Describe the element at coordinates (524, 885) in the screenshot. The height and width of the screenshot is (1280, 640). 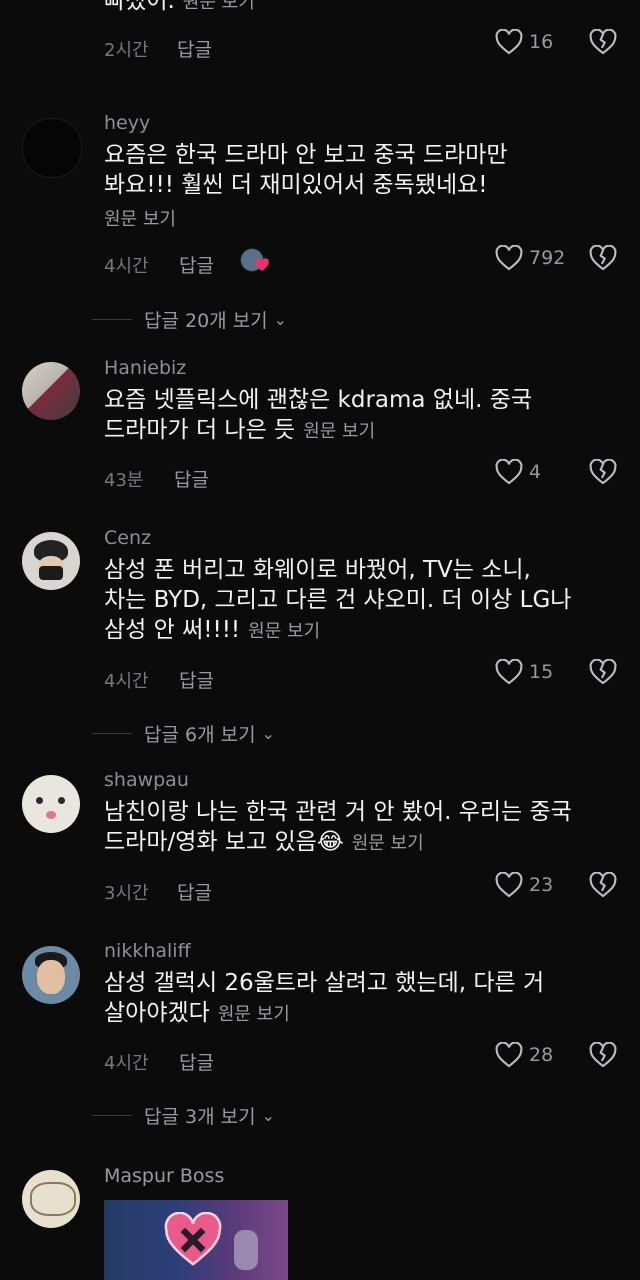
I see `like-button: 23` at that location.